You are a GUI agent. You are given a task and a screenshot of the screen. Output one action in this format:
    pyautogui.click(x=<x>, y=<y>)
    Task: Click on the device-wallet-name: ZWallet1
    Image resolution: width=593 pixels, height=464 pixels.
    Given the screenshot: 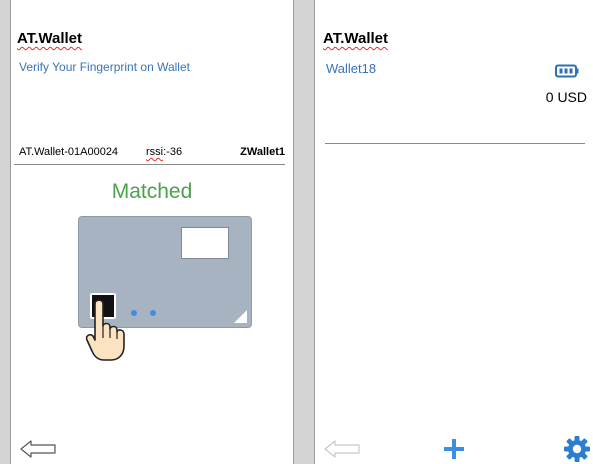 What is the action you would take?
    pyautogui.click(x=262, y=152)
    